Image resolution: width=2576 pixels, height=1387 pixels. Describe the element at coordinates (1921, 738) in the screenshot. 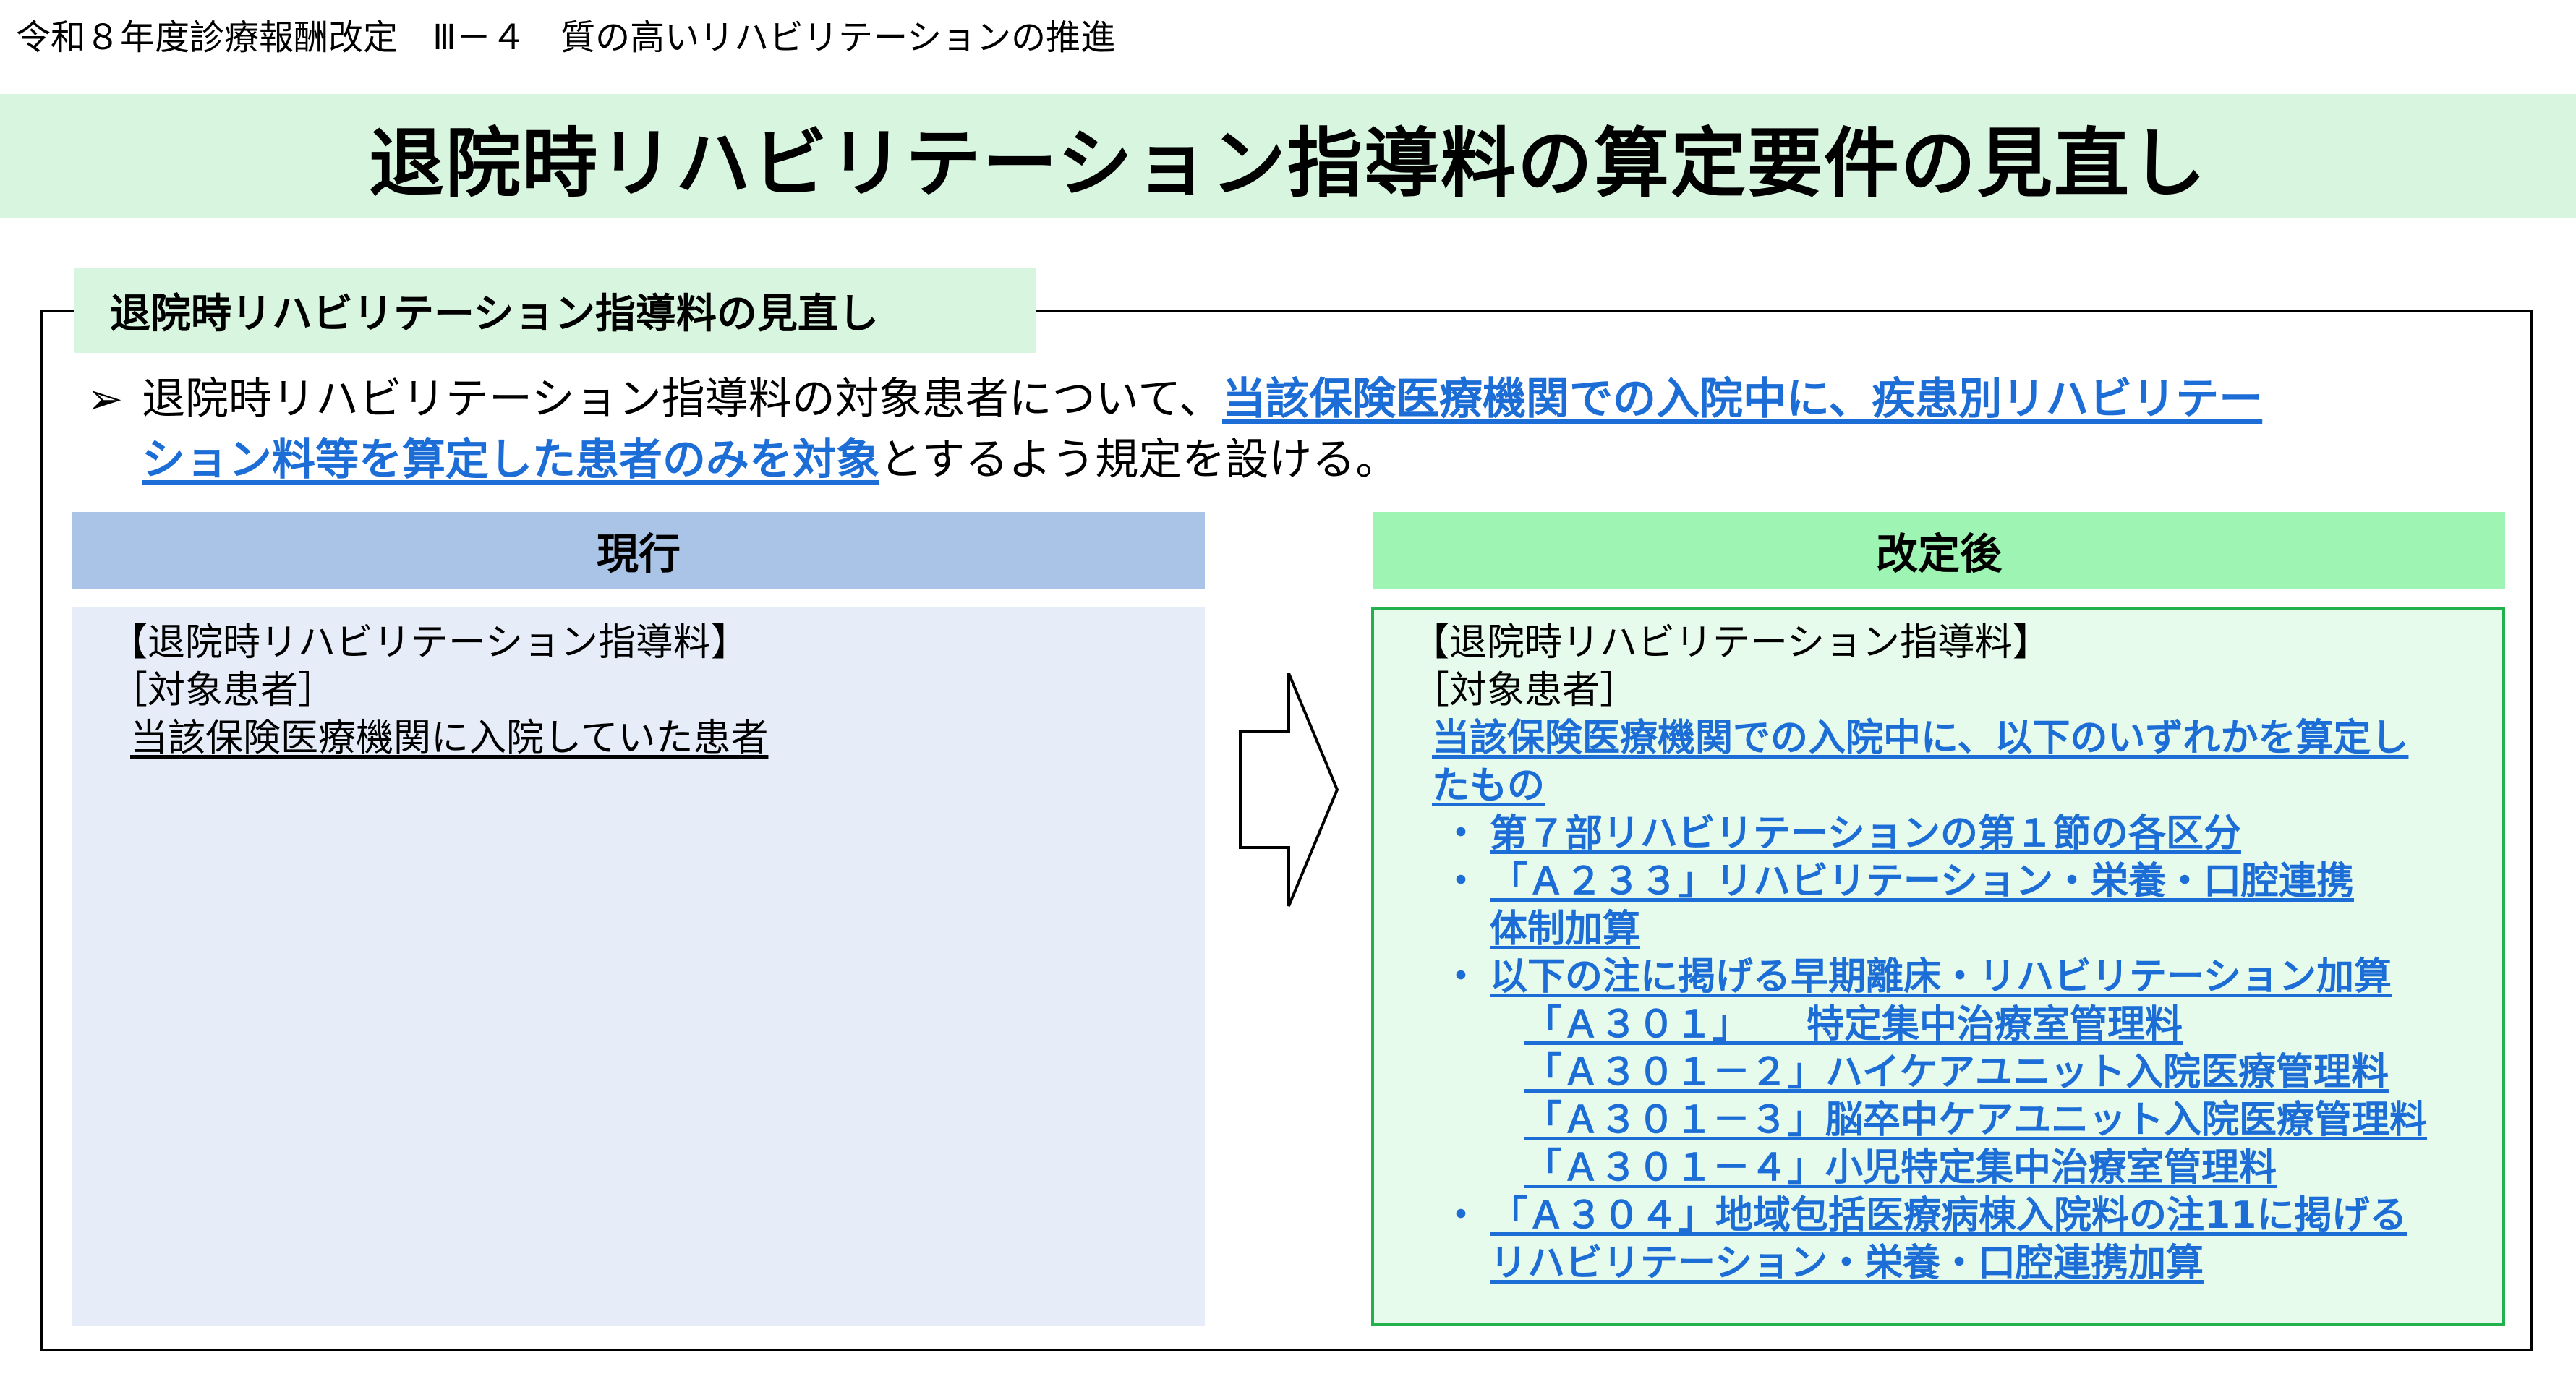

I see `revised-intro-1: 当該保険医療機関での入院中に、以下のいずれかを算定し` at that location.